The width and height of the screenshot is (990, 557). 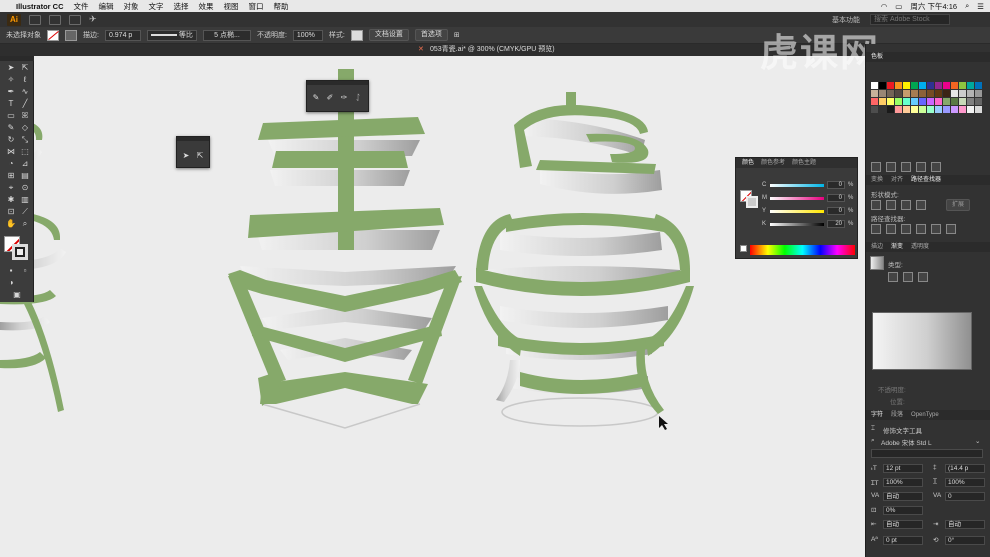 I want to click on arrange-icon: ⊞, so click(x=457, y=35).